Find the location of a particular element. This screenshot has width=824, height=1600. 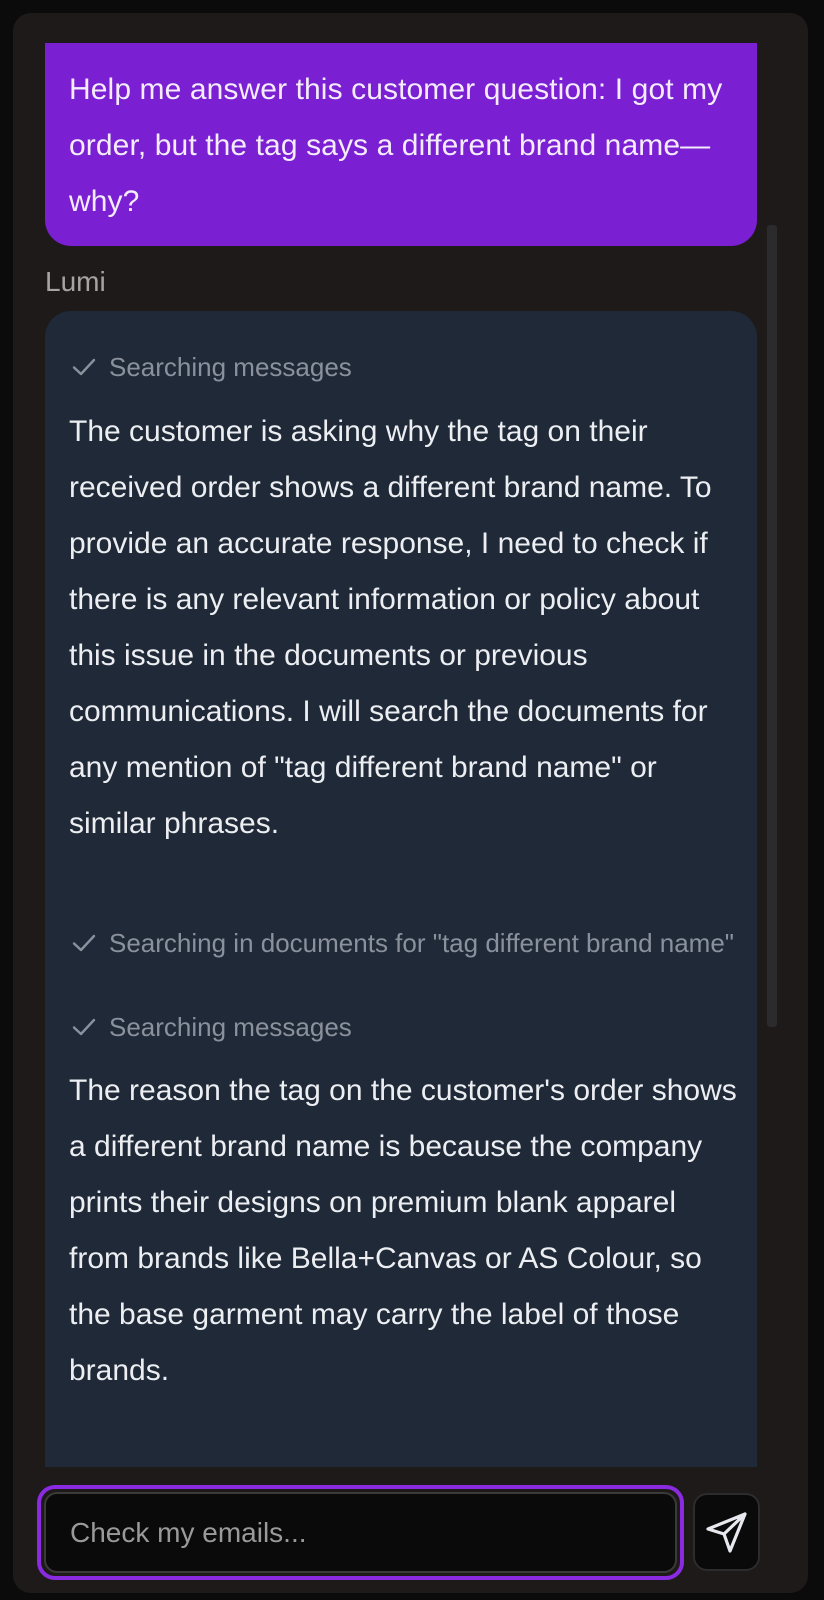

message-input is located at coordinates (360, 1532).